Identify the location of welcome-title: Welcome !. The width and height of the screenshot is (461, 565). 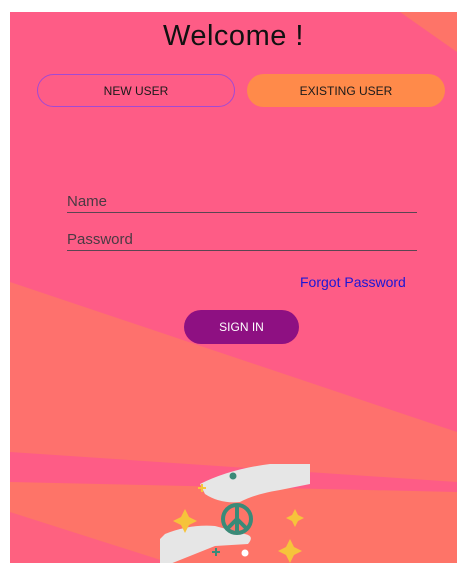
(233, 36).